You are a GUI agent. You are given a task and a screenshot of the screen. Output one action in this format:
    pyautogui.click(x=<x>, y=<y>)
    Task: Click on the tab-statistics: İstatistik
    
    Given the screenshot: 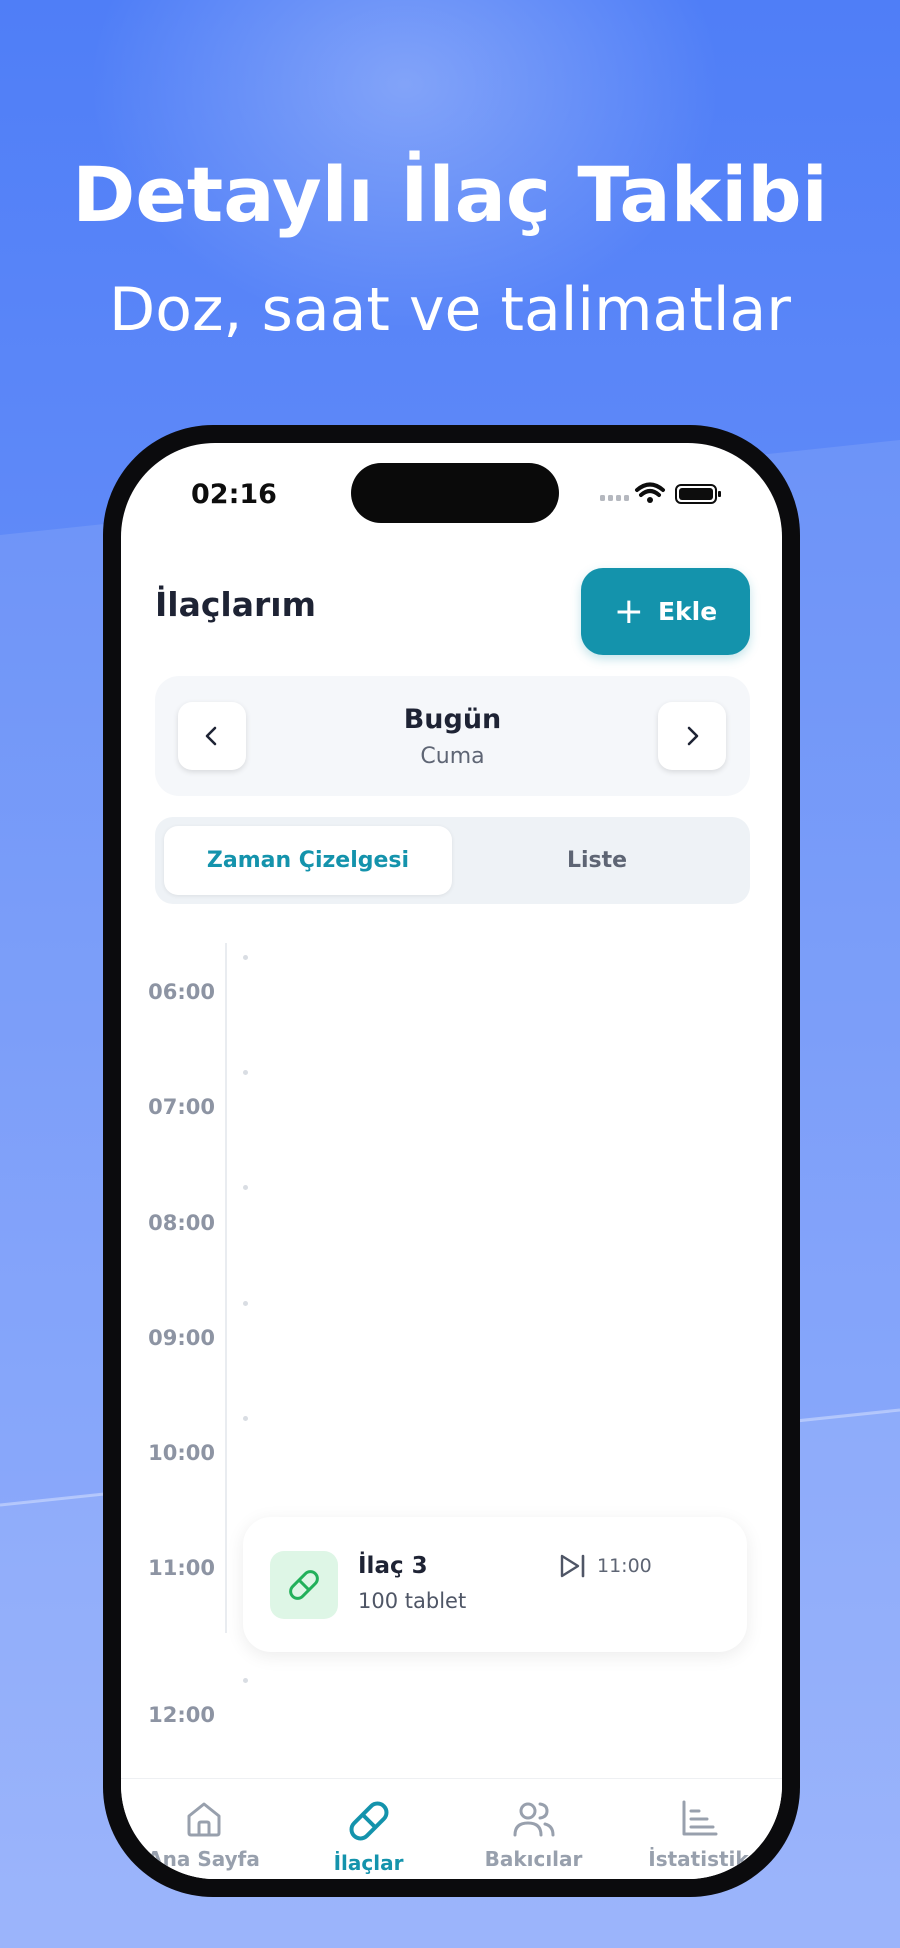 What is the action you would take?
    pyautogui.click(x=698, y=1834)
    